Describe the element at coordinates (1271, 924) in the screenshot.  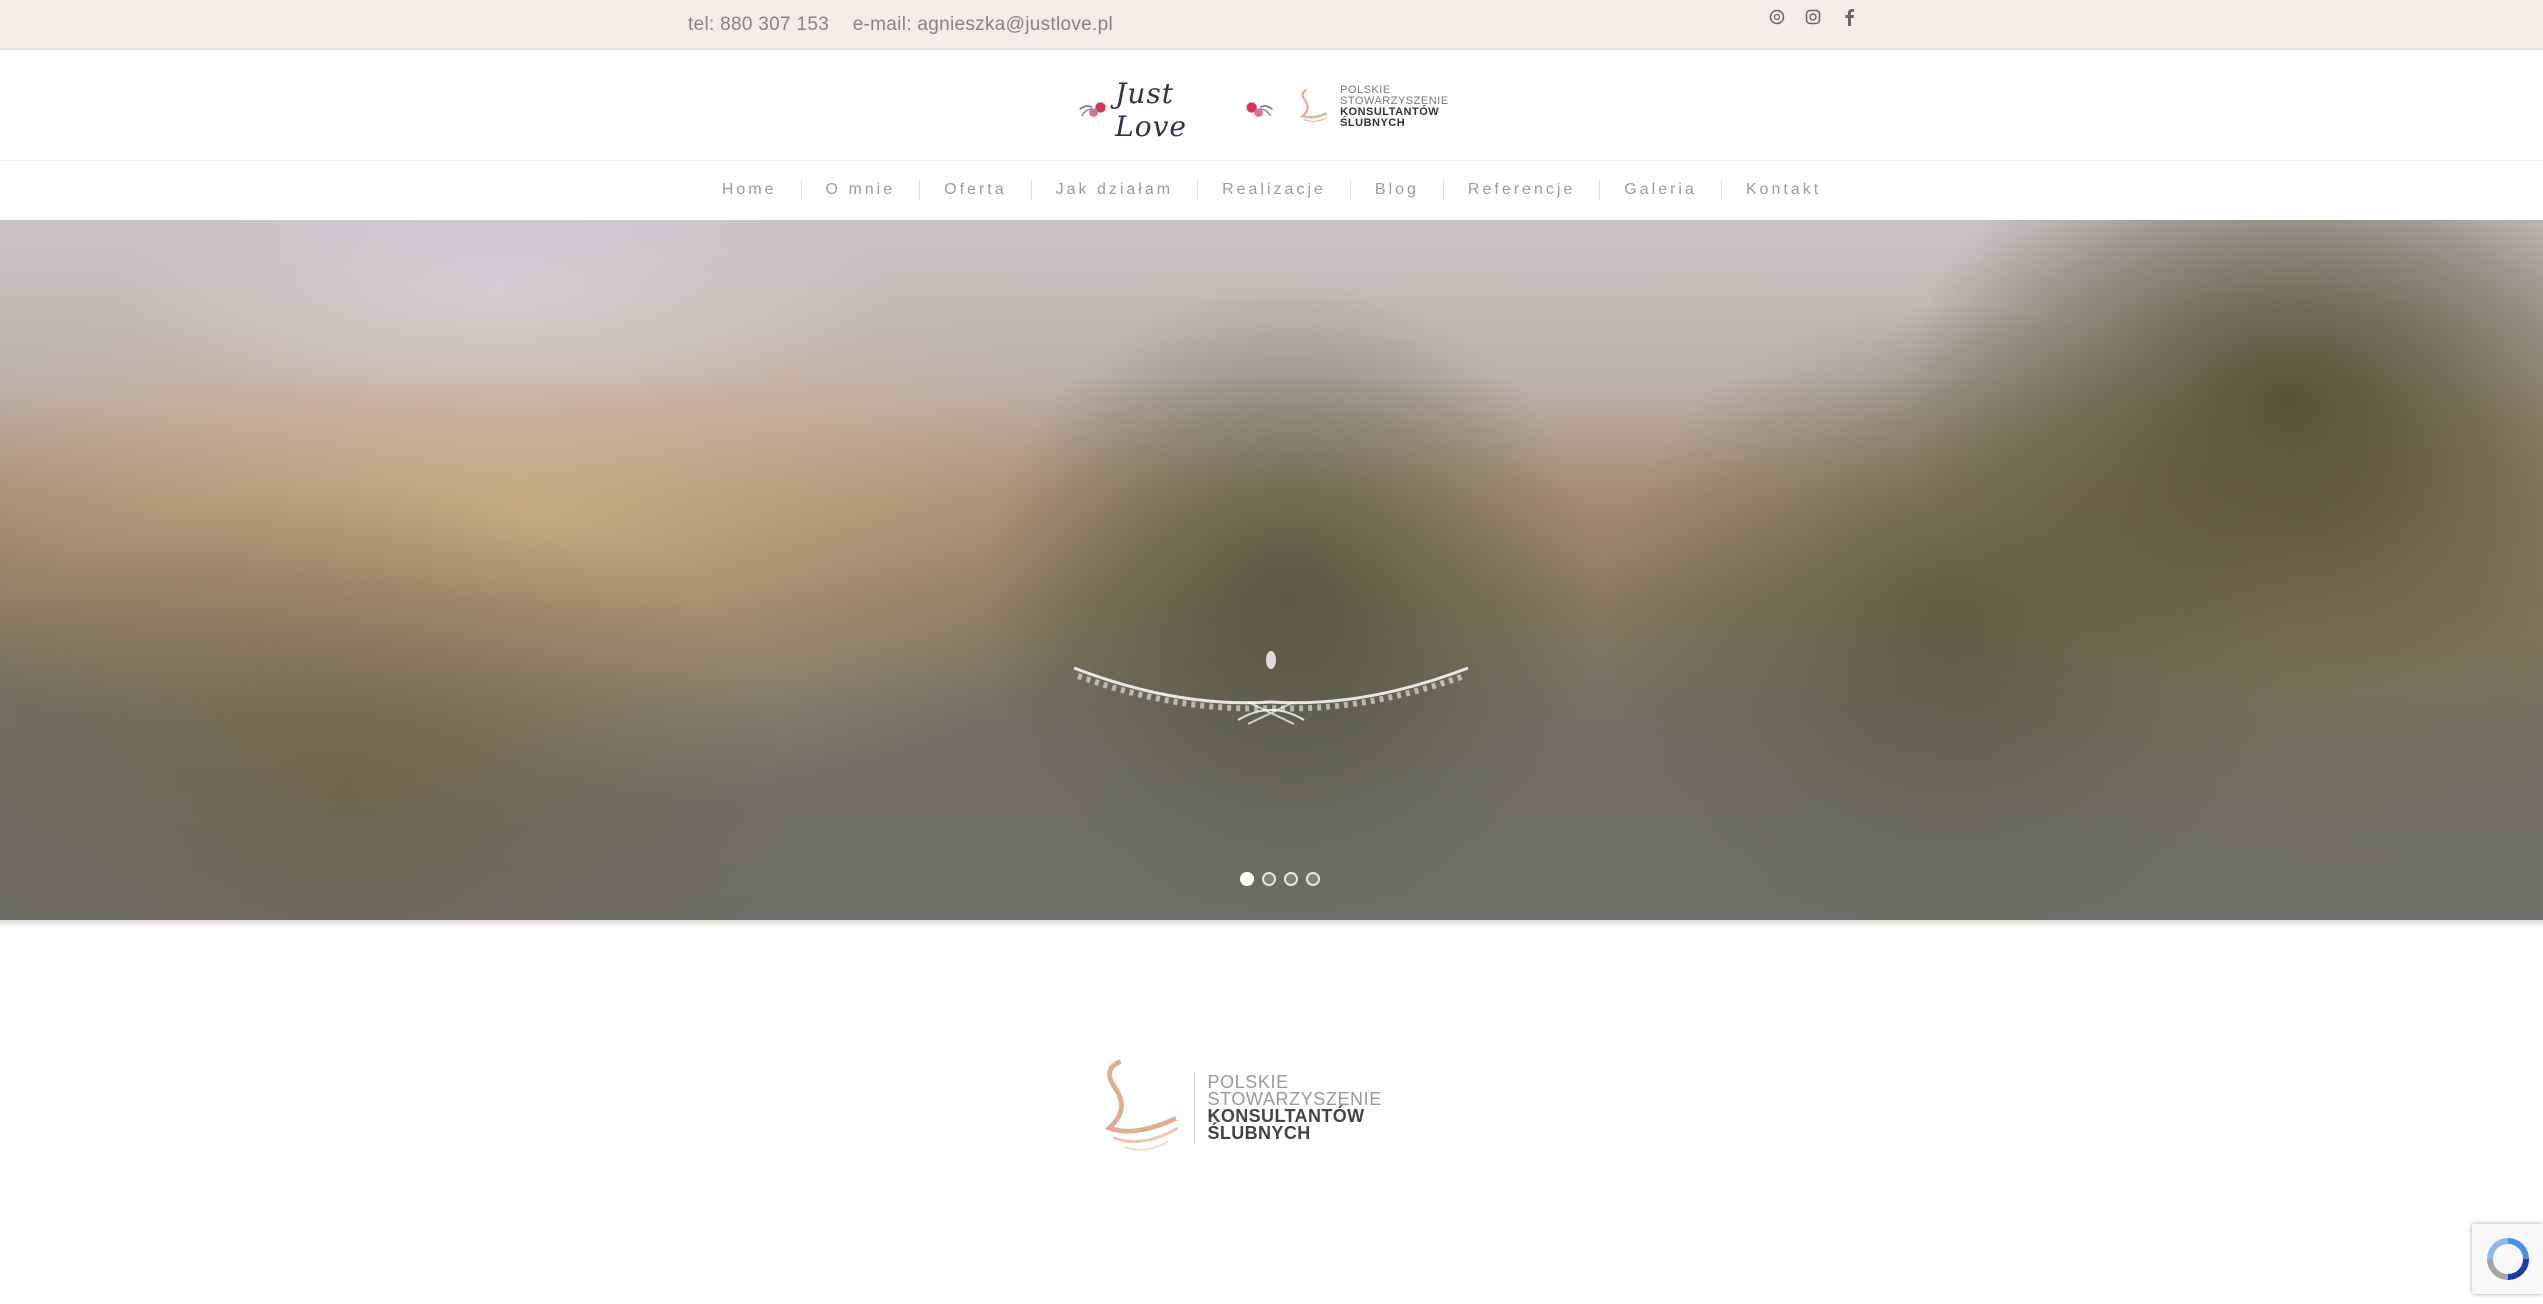
I see `hero-shadow` at that location.